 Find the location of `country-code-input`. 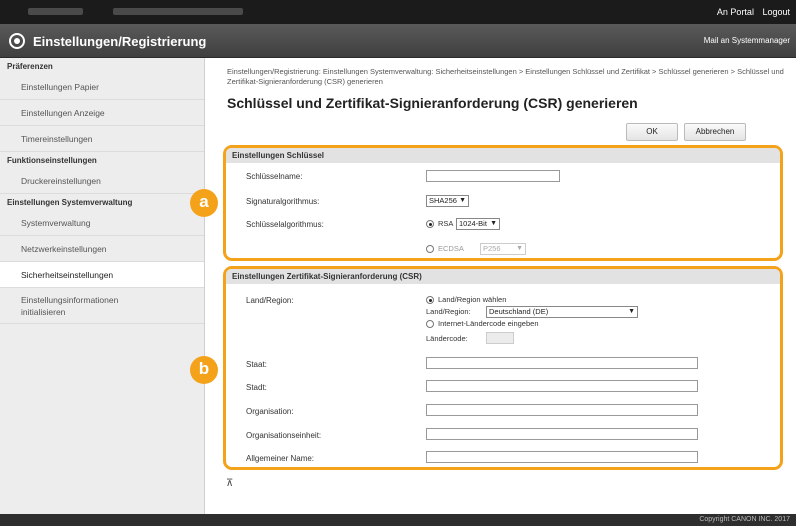

country-code-input is located at coordinates (500, 338).